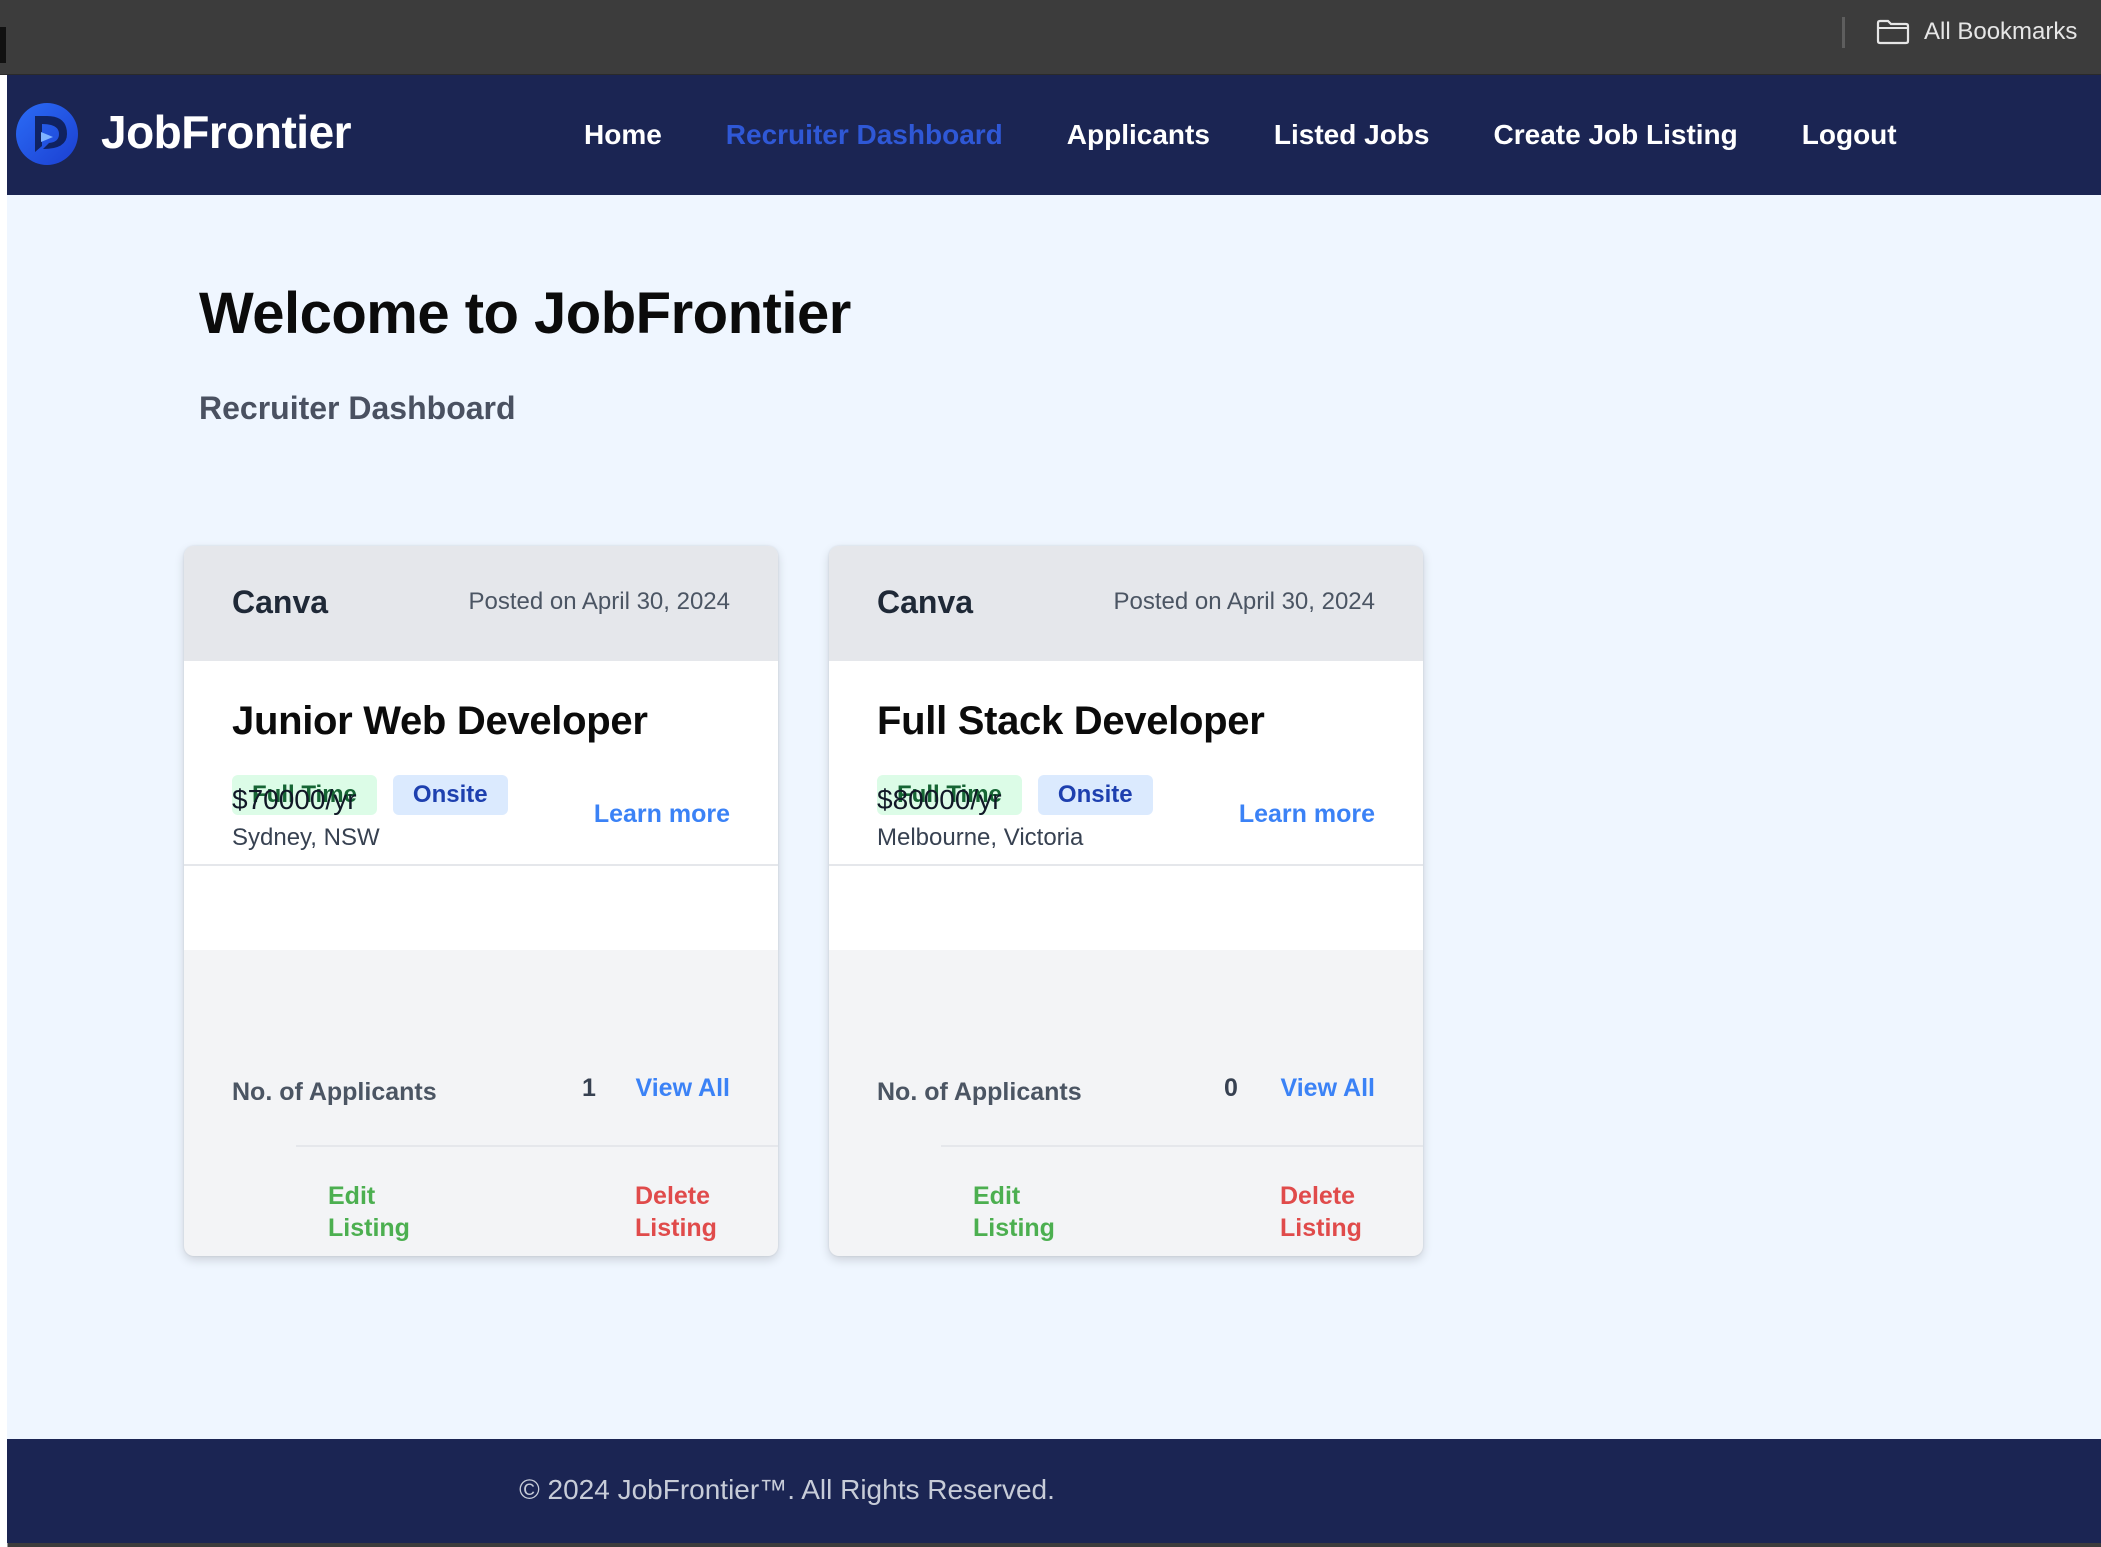 The image size is (2101, 1547). I want to click on brand-name: JobFrontier, so click(226, 132).